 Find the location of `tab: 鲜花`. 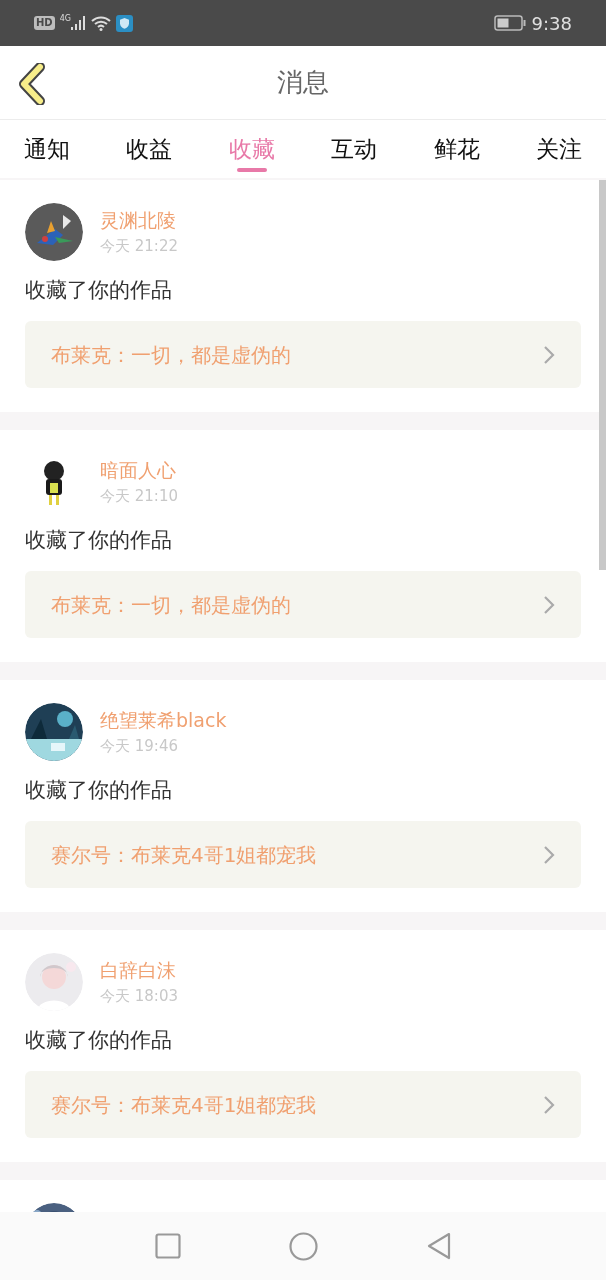

tab: 鲜花 is located at coordinates (456, 149).